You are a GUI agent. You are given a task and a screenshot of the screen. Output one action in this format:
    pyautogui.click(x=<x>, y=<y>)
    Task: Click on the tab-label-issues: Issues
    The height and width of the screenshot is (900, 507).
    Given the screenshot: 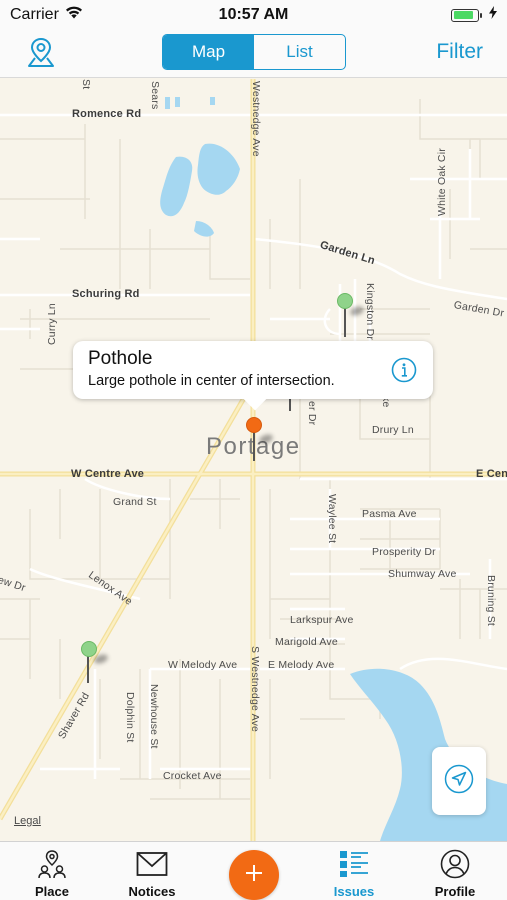 What is the action you would take?
    pyautogui.click(x=354, y=891)
    